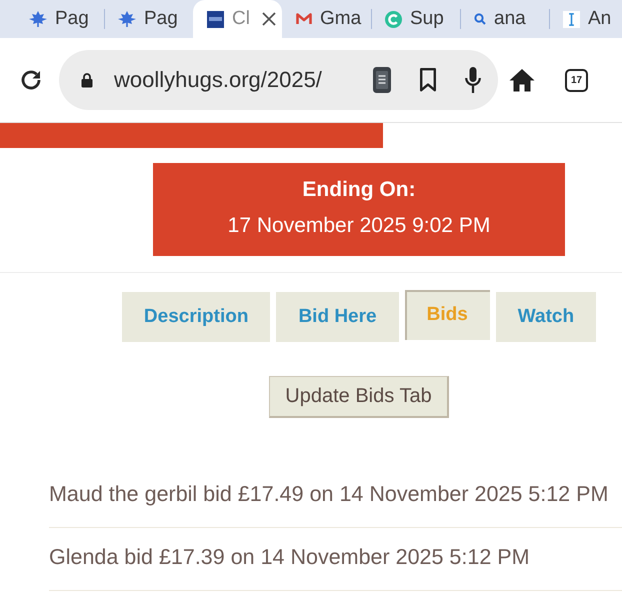  I want to click on browser-tab: An, so click(585, 19).